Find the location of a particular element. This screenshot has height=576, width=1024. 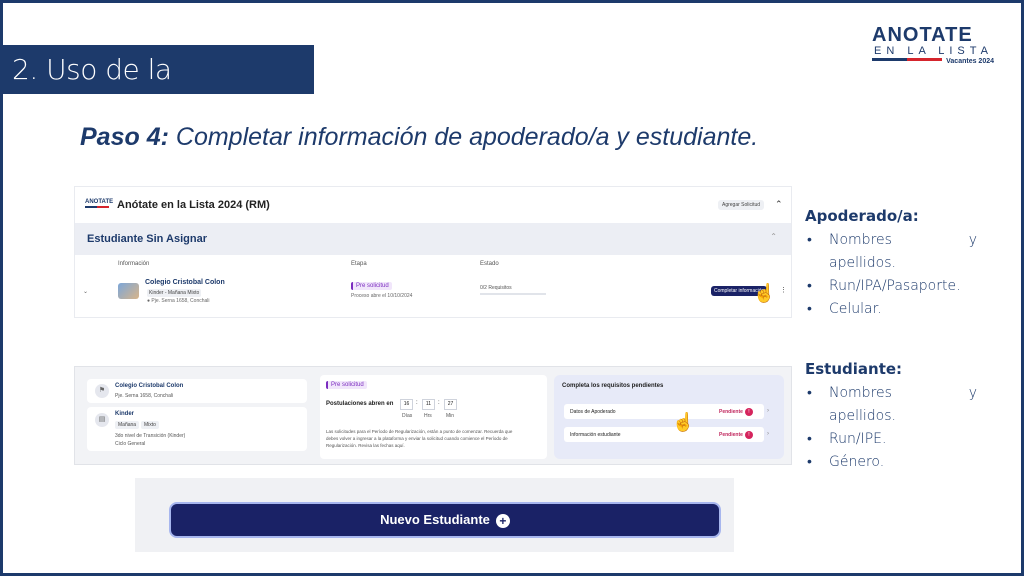

school-address: ● Pje. Serna 1658, Conchali is located at coordinates (178, 301).